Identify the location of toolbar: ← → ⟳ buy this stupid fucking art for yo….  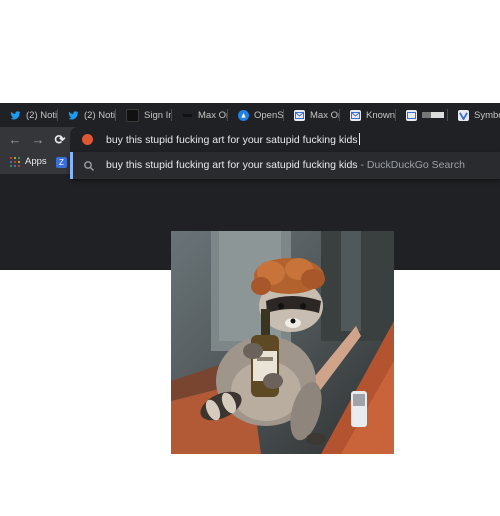
(250, 139).